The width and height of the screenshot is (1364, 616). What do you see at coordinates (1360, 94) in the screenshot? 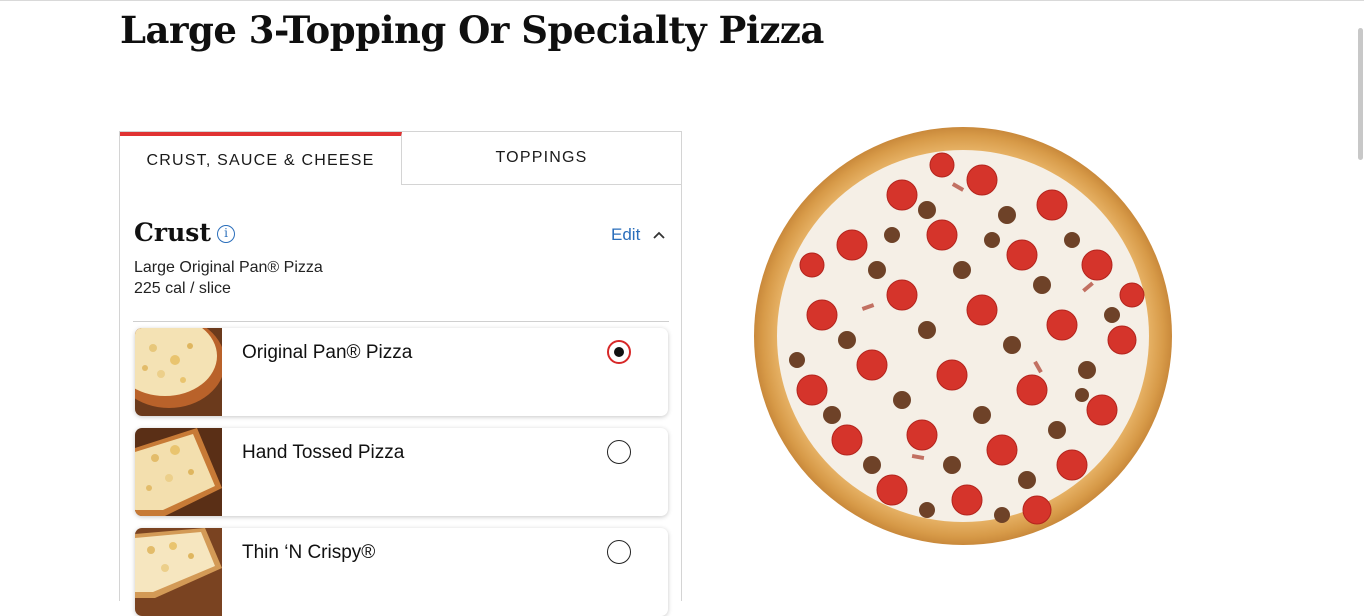
I see `scrollbar-thumb` at bounding box center [1360, 94].